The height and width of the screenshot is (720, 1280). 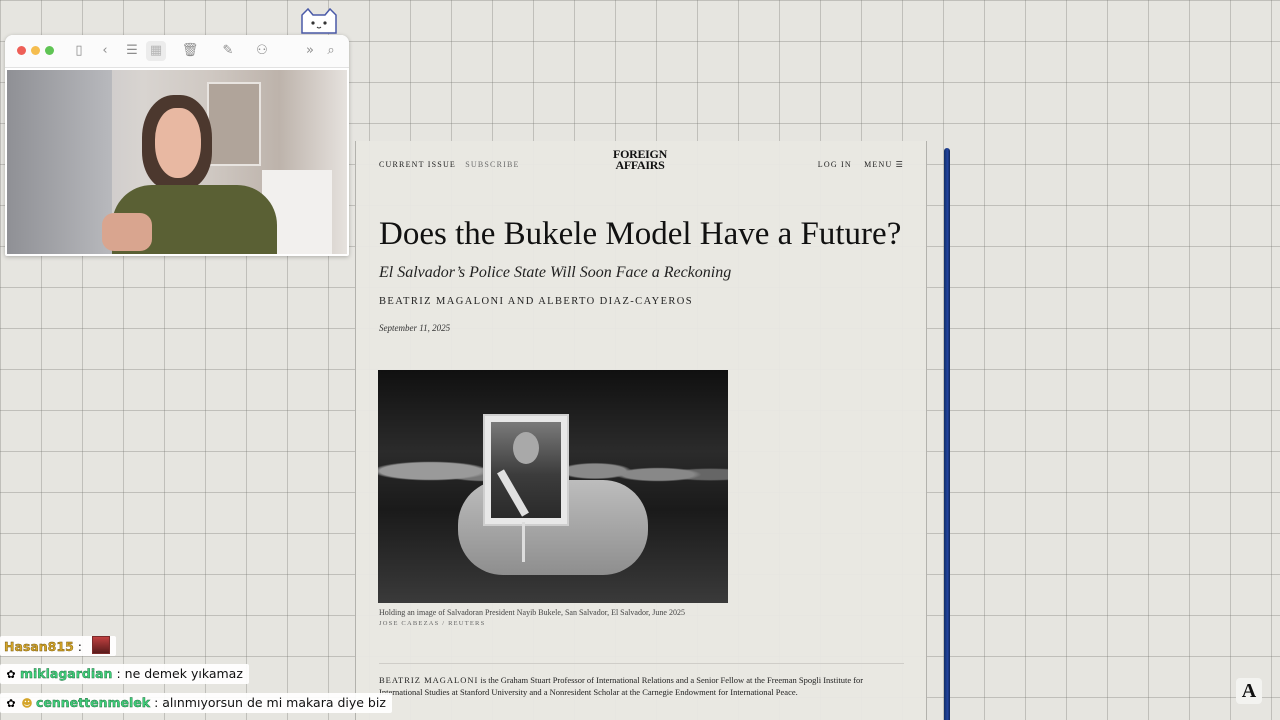 I want to click on section-divider, so click(x=641, y=663).